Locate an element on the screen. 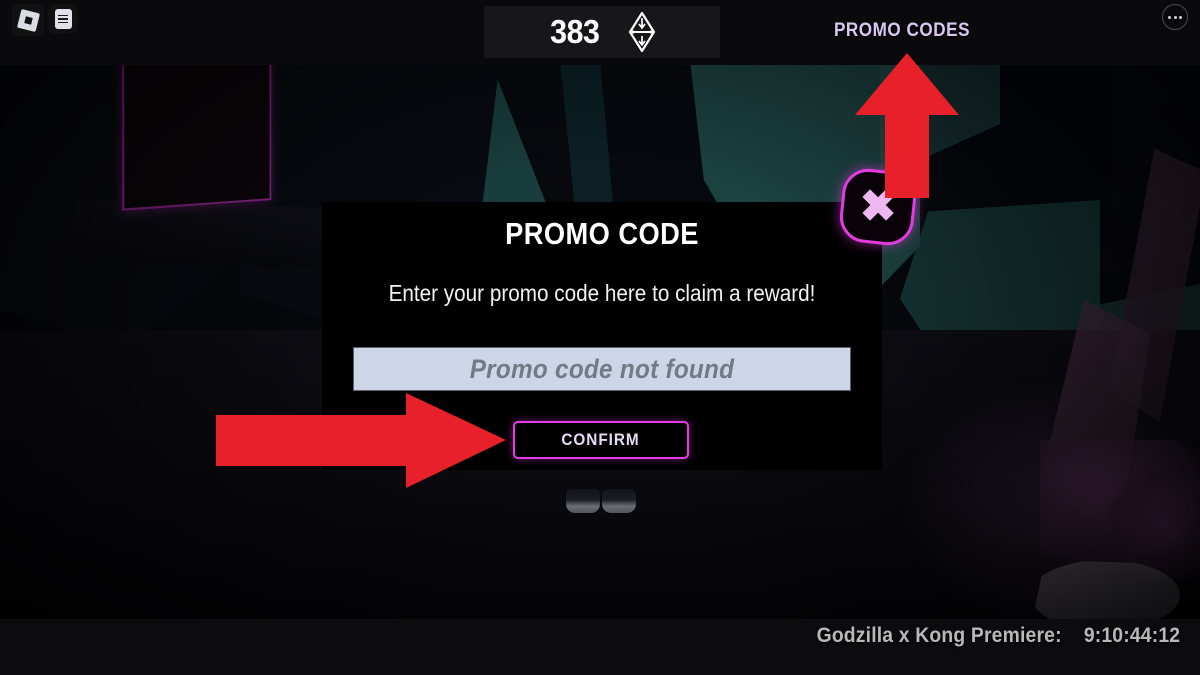 The width and height of the screenshot is (1200, 675). avatar-shoe-right is located at coordinates (619, 501).